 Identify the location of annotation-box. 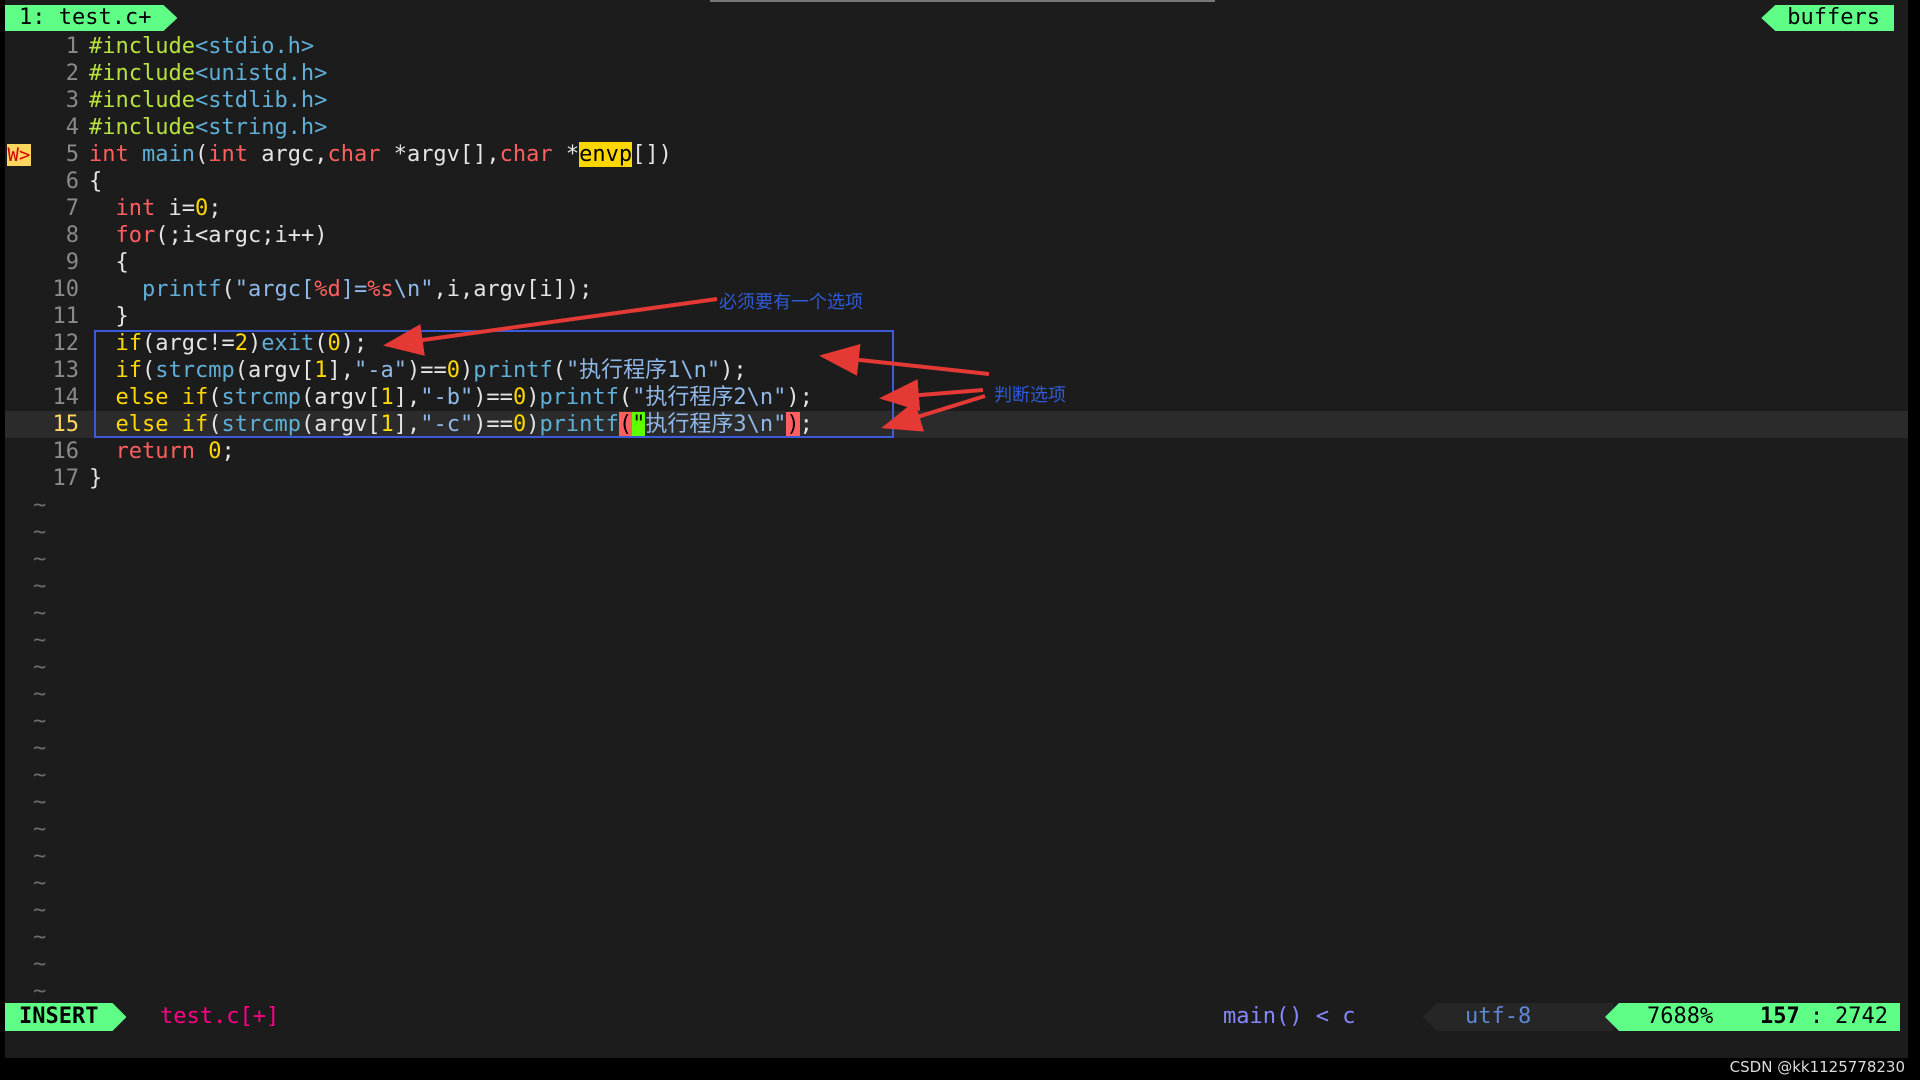
(494, 384).